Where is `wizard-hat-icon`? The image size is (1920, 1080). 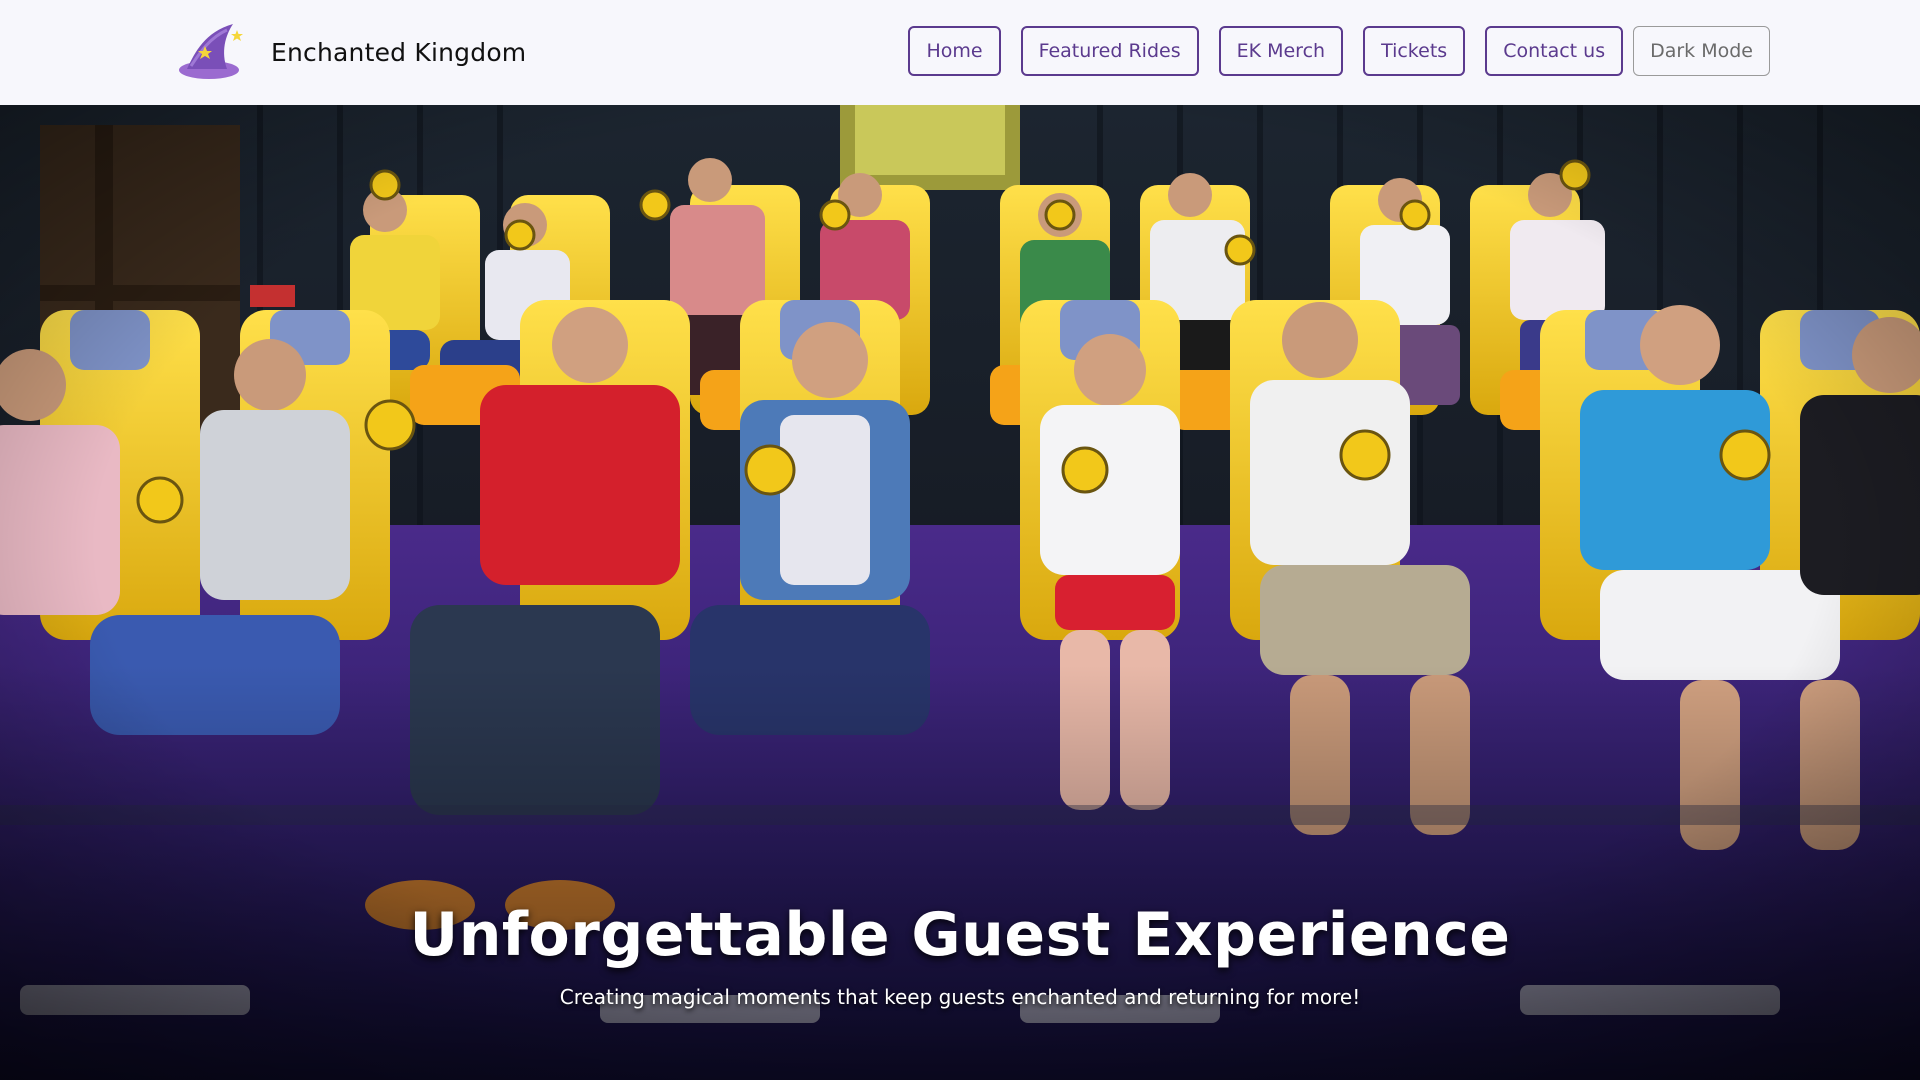
wizard-hat-icon is located at coordinates (211, 51).